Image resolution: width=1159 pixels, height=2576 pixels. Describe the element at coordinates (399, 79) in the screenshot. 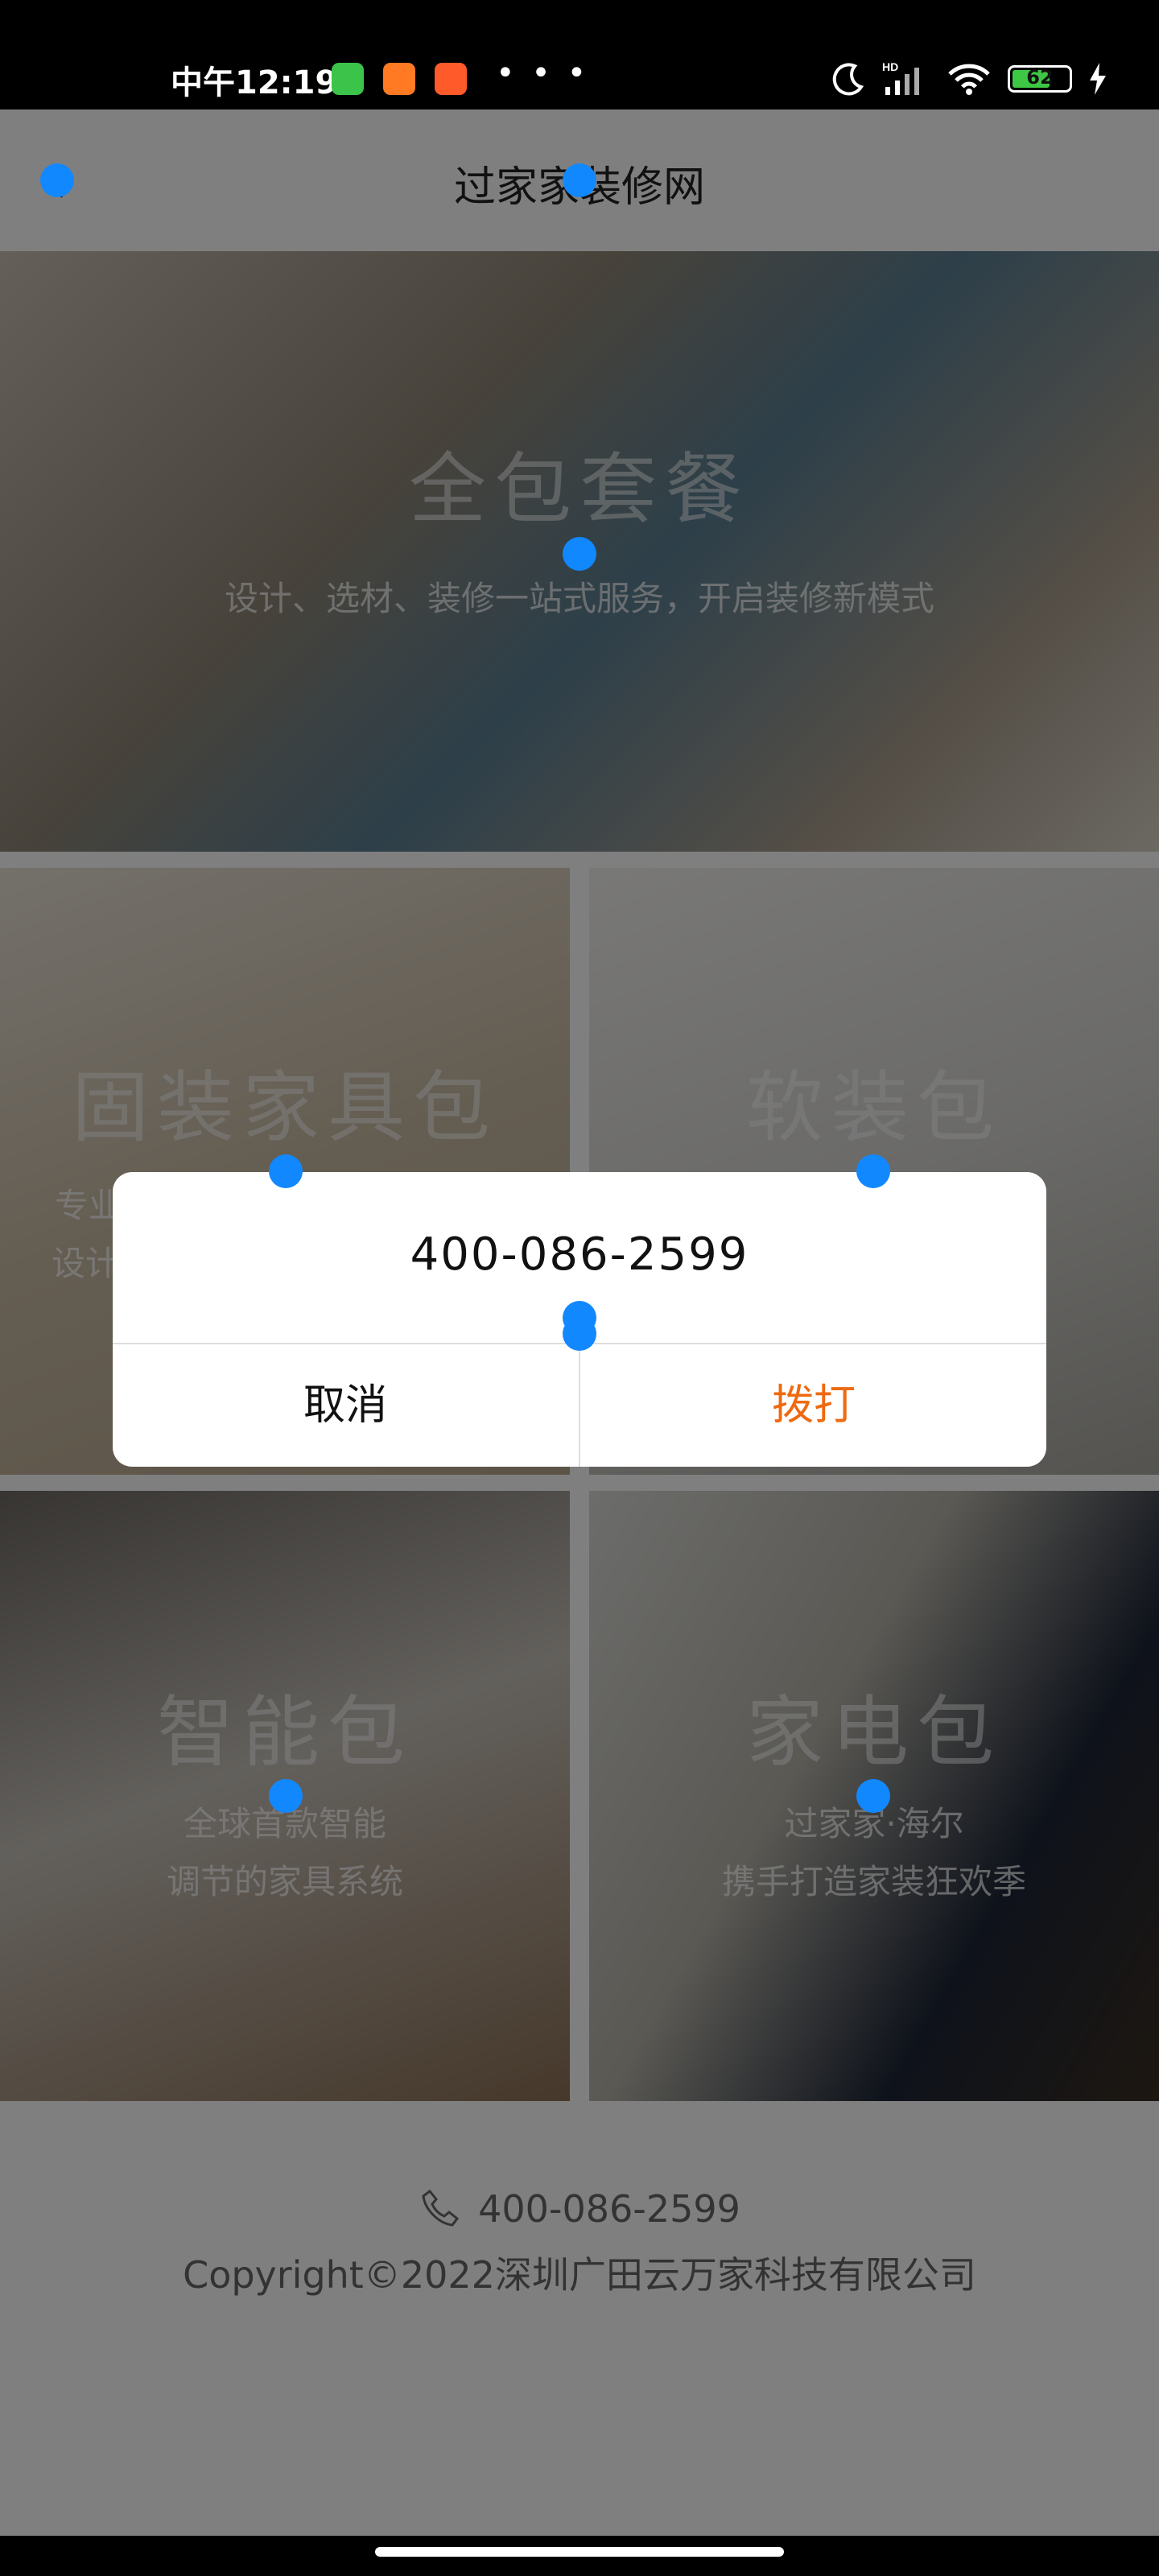

I see `app-home-icon` at that location.